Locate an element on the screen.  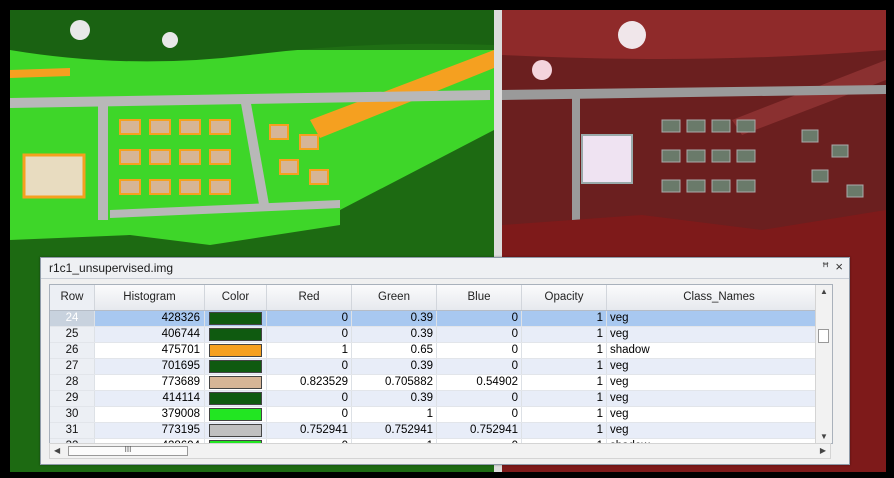
scroll-right-arrow-icon: ▶ is located at coordinates (823, 450).